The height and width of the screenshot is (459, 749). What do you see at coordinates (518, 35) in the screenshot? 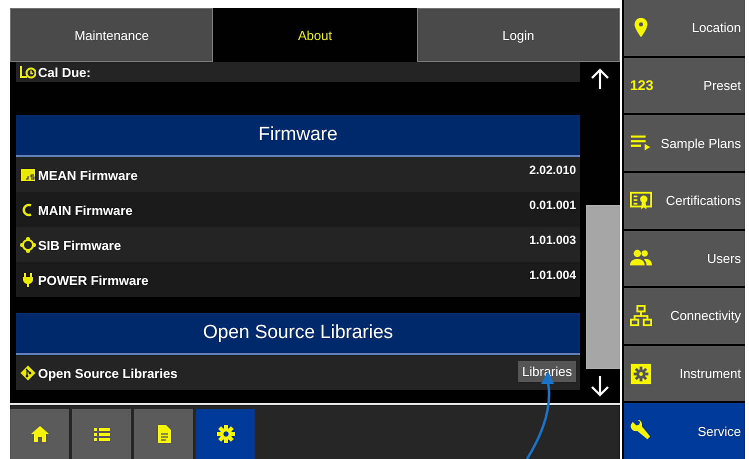
I see `tab: Login` at bounding box center [518, 35].